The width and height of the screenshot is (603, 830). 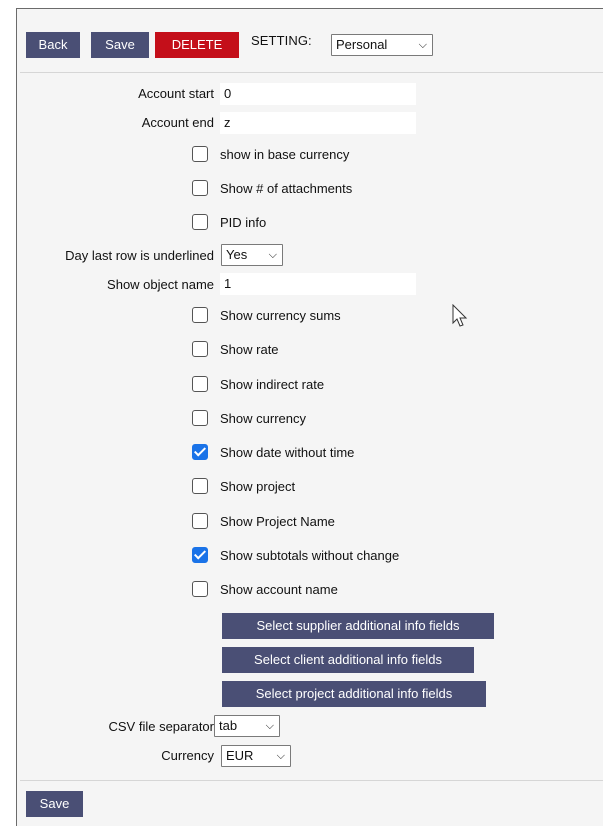 What do you see at coordinates (318, 123) in the screenshot?
I see `account-end-input: z` at bounding box center [318, 123].